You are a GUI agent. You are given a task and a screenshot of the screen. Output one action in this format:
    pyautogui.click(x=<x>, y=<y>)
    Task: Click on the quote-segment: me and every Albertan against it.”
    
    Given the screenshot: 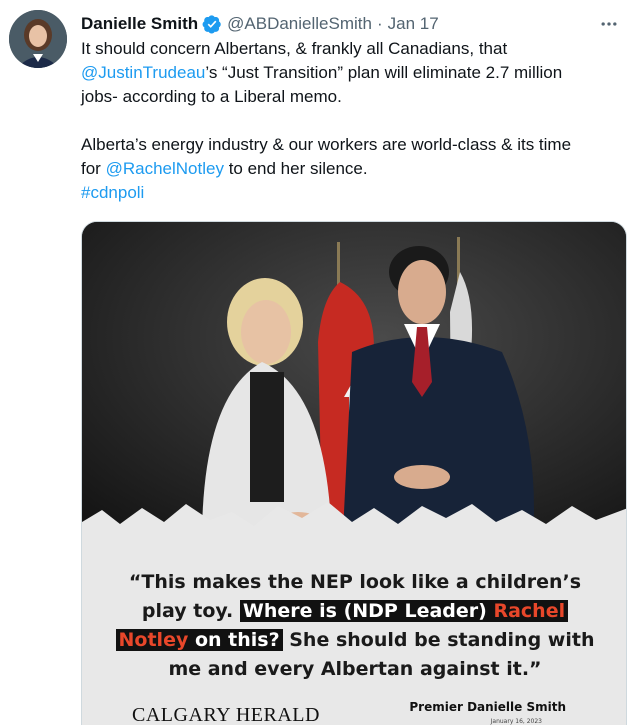 What is the action you would take?
    pyautogui.click(x=355, y=669)
    